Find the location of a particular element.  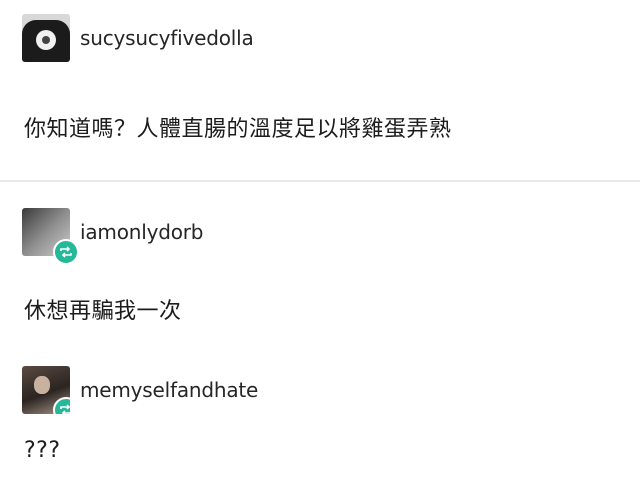

post-header: memyselfandhate is located at coordinates (140, 390).